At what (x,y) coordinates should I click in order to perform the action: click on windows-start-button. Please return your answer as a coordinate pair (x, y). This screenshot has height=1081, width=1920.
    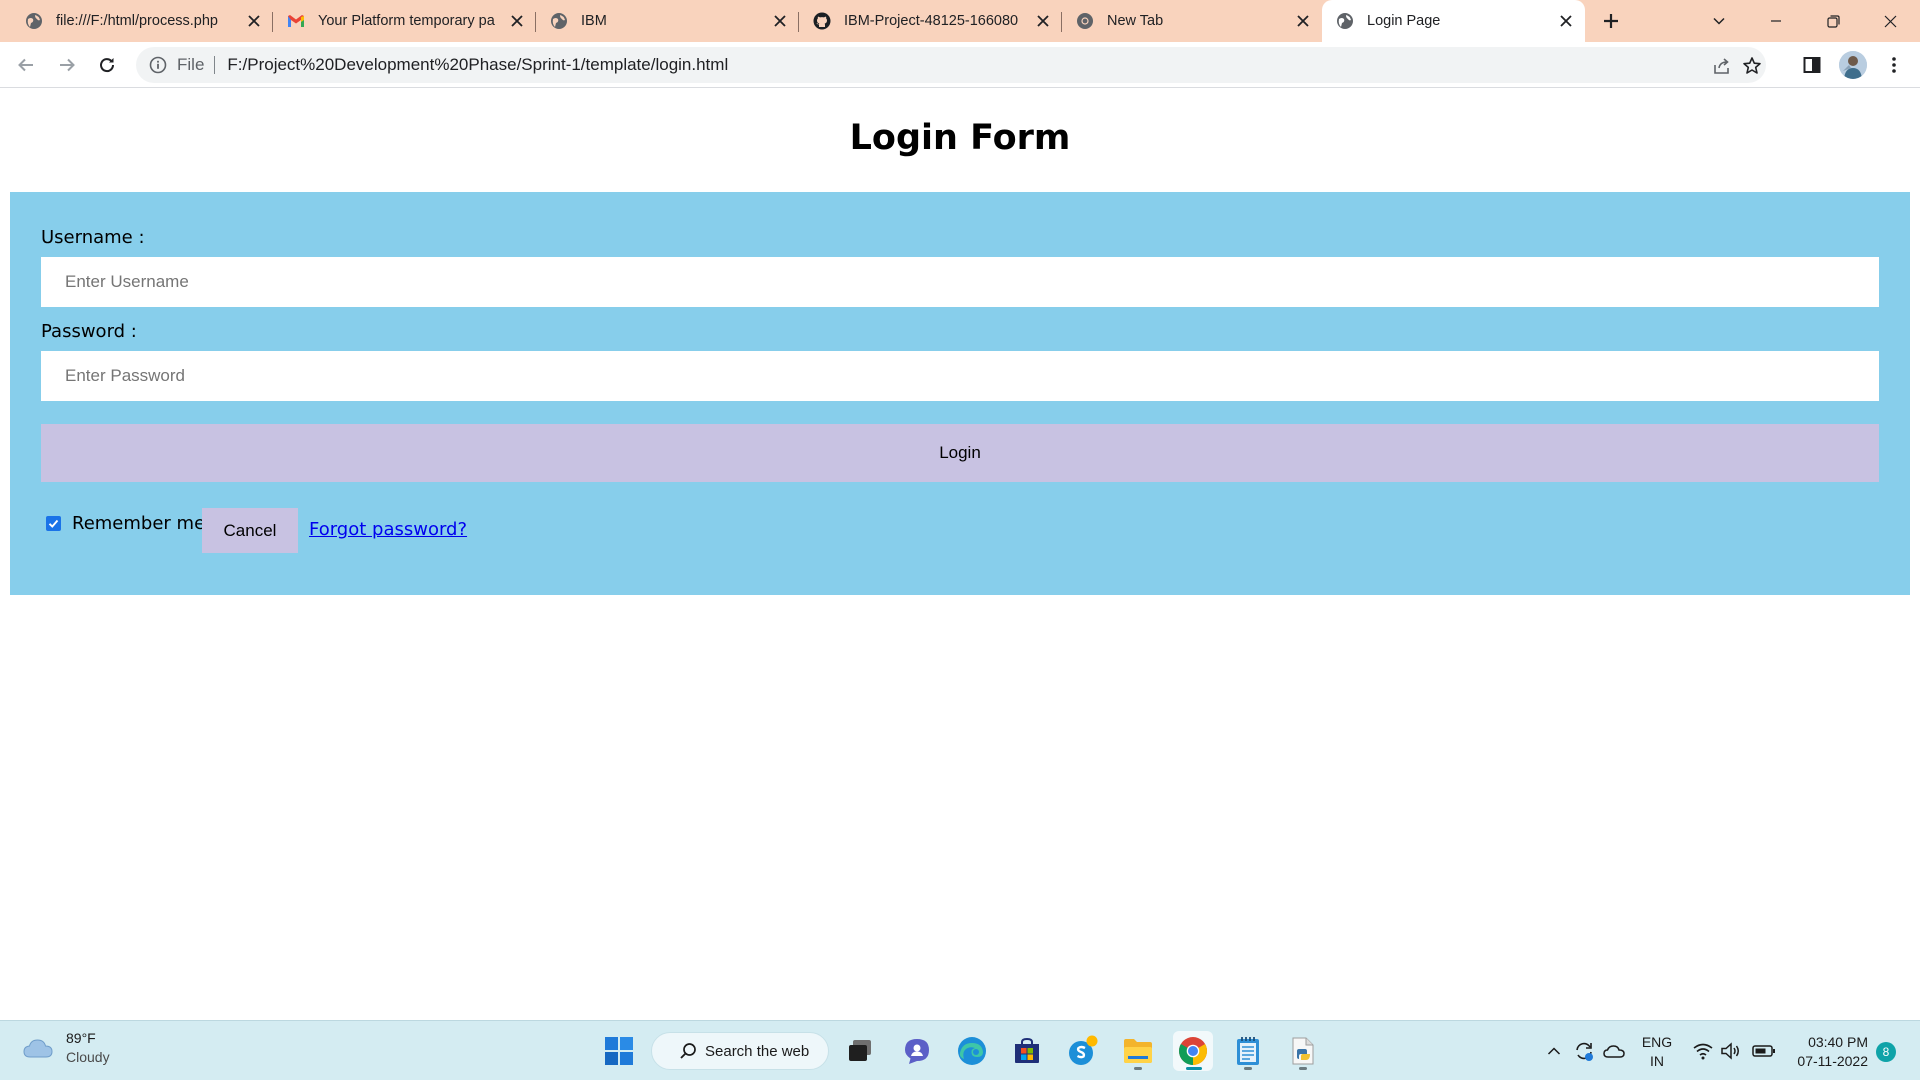
    Looking at the image, I should click on (619, 1051).